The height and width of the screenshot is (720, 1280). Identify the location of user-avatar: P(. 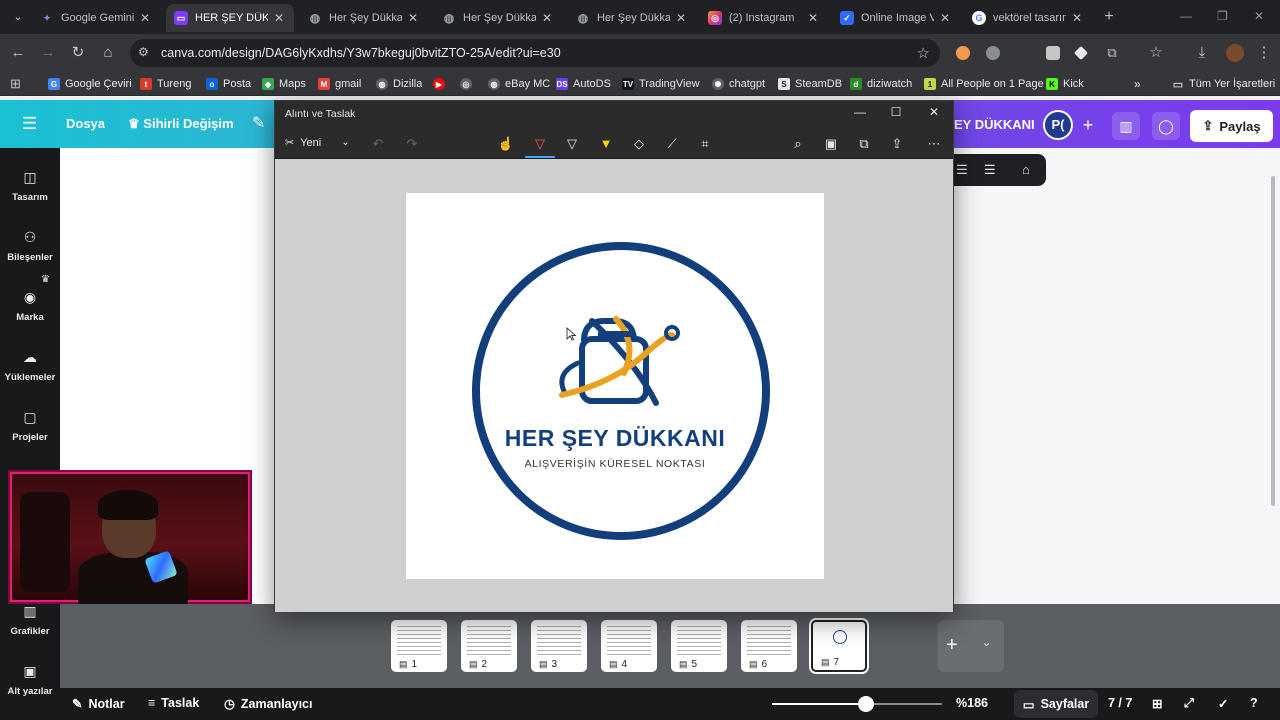
(1058, 125).